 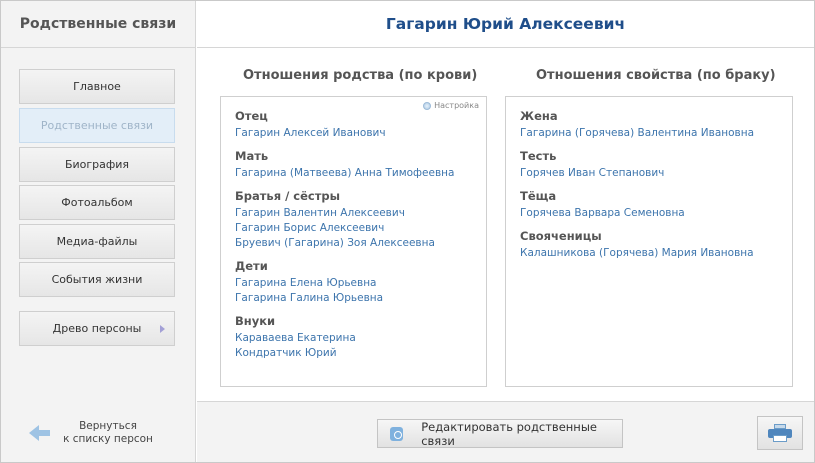 What do you see at coordinates (251, 266) in the screenshot?
I see `group-label-children: Дети` at bounding box center [251, 266].